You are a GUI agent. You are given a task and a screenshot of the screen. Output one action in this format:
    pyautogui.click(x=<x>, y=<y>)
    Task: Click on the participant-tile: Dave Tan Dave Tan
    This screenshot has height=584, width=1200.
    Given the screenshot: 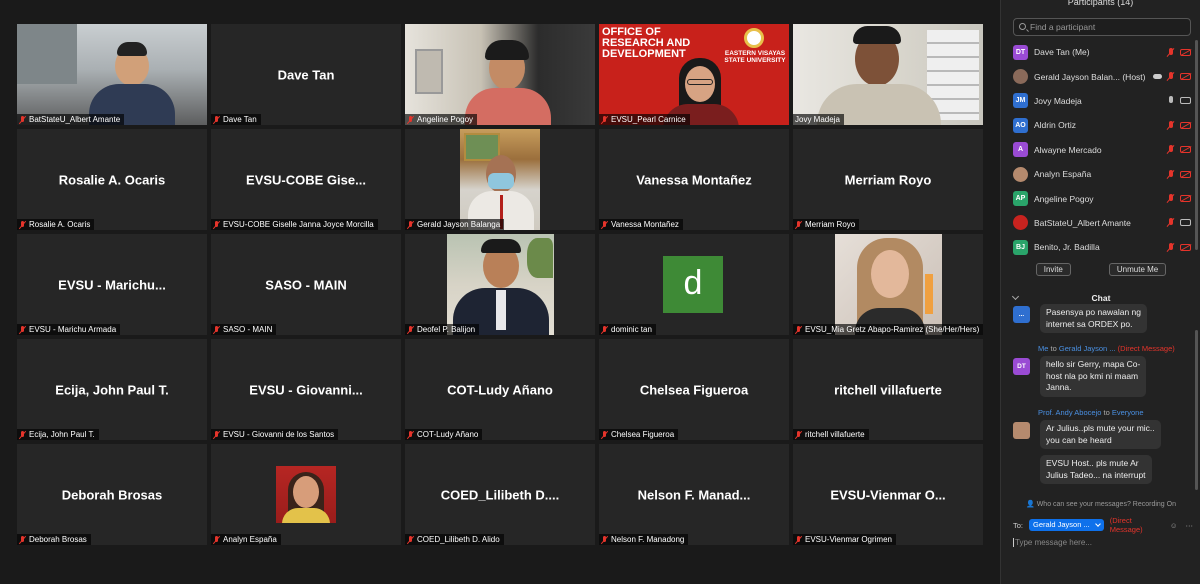 What is the action you would take?
    pyautogui.click(x=306, y=74)
    